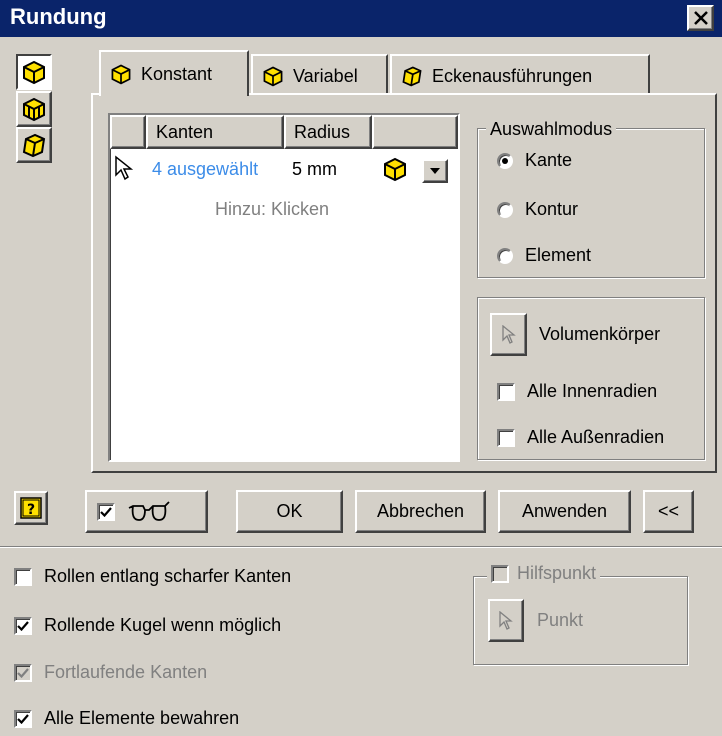  Describe the element at coordinates (551, 129) in the screenshot. I see `selection-mode-label: Auswahlmodus` at that location.